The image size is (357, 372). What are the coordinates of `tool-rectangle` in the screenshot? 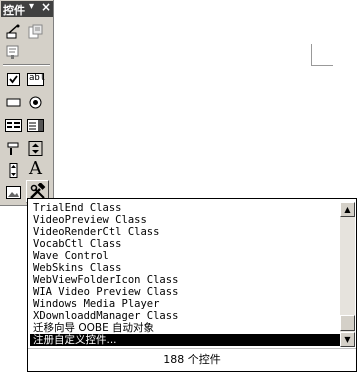 It's located at (13, 102).